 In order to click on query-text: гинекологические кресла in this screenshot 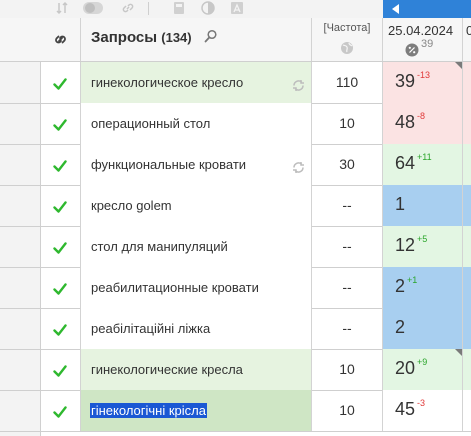, I will do `click(167, 369)`.